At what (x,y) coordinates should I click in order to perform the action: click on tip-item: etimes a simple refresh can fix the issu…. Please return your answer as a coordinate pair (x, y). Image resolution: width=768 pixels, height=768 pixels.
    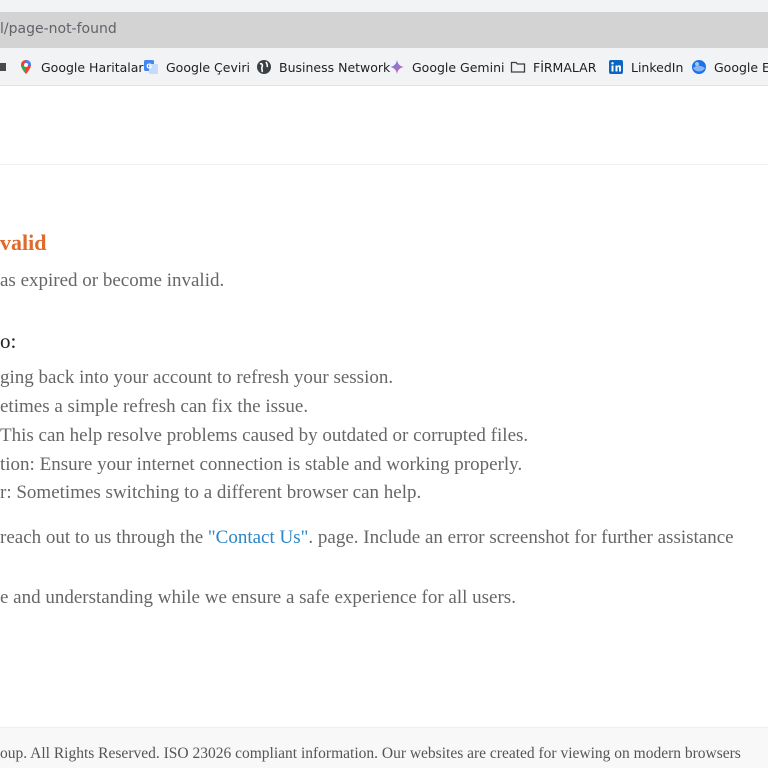
    Looking at the image, I should click on (154, 406).